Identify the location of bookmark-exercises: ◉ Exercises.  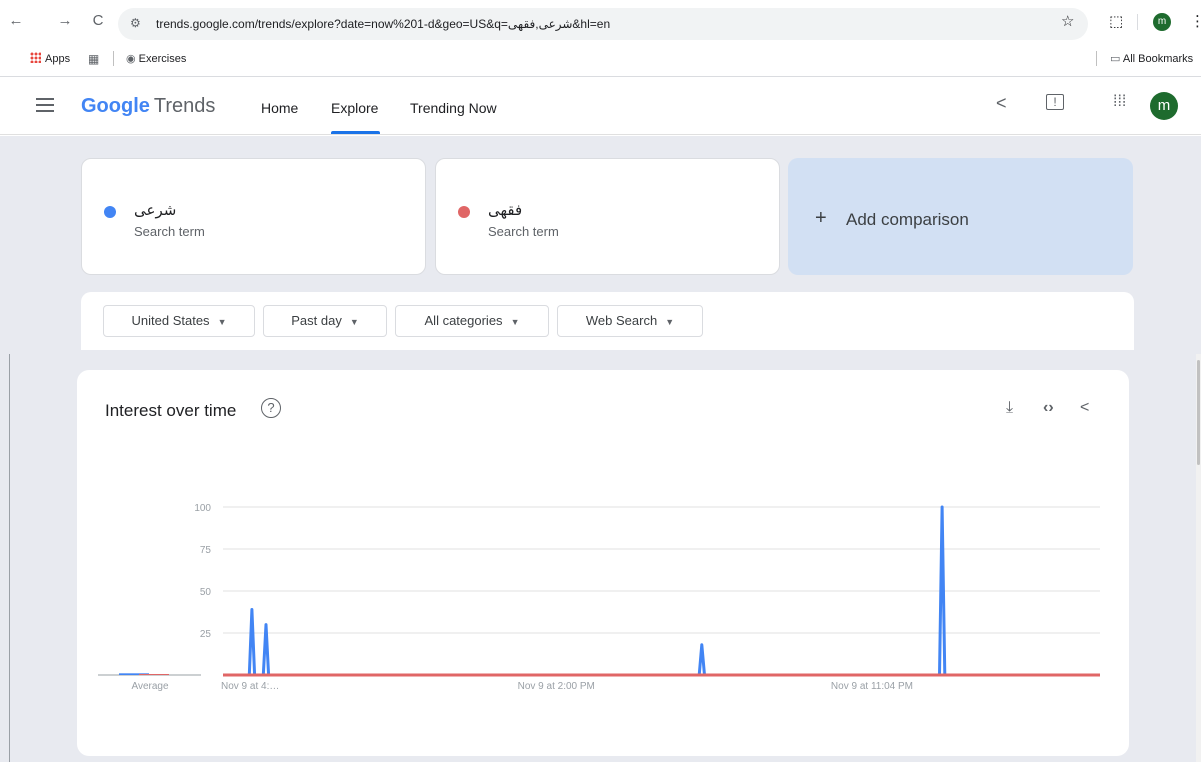
(156, 58).